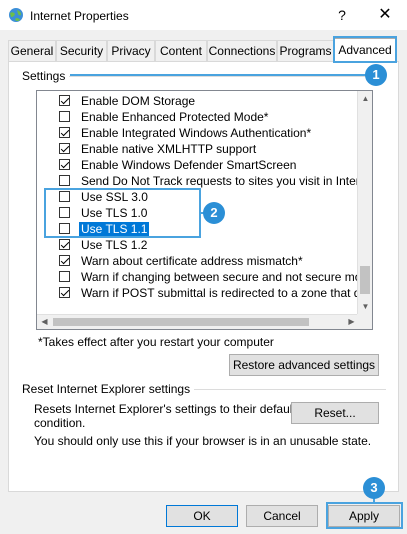 The height and width of the screenshot is (534, 407). Describe the element at coordinates (114, 245) in the screenshot. I see `setting-label: Use TLS 1.2` at that location.